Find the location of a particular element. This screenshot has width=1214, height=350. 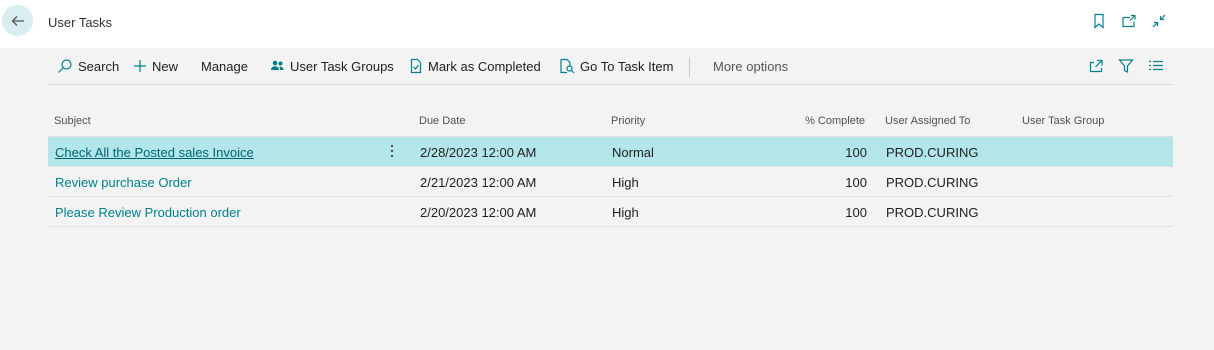

column-header-user-assigned-to: User Assigned To is located at coordinates (927, 121).